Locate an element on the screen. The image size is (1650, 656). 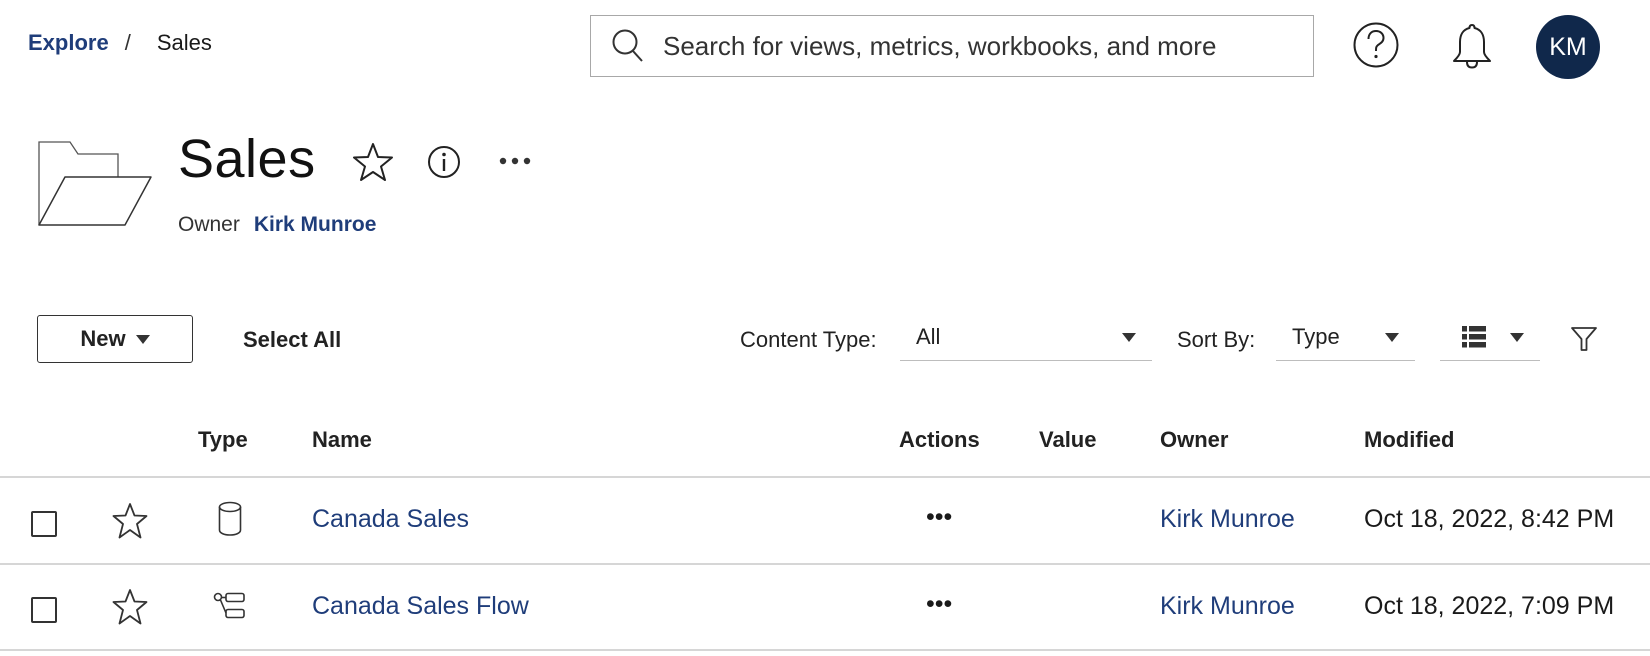
info-icon is located at coordinates (444, 162).